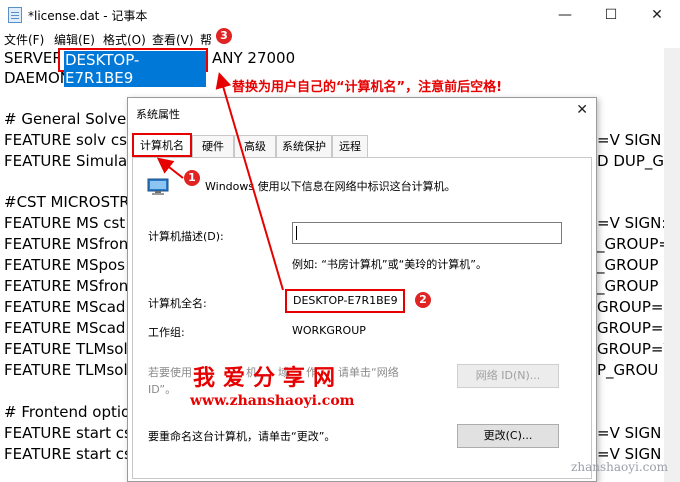 The image size is (680, 482). Describe the element at coordinates (124, 39) in the screenshot. I see `menu-format: 格式(O)` at that location.